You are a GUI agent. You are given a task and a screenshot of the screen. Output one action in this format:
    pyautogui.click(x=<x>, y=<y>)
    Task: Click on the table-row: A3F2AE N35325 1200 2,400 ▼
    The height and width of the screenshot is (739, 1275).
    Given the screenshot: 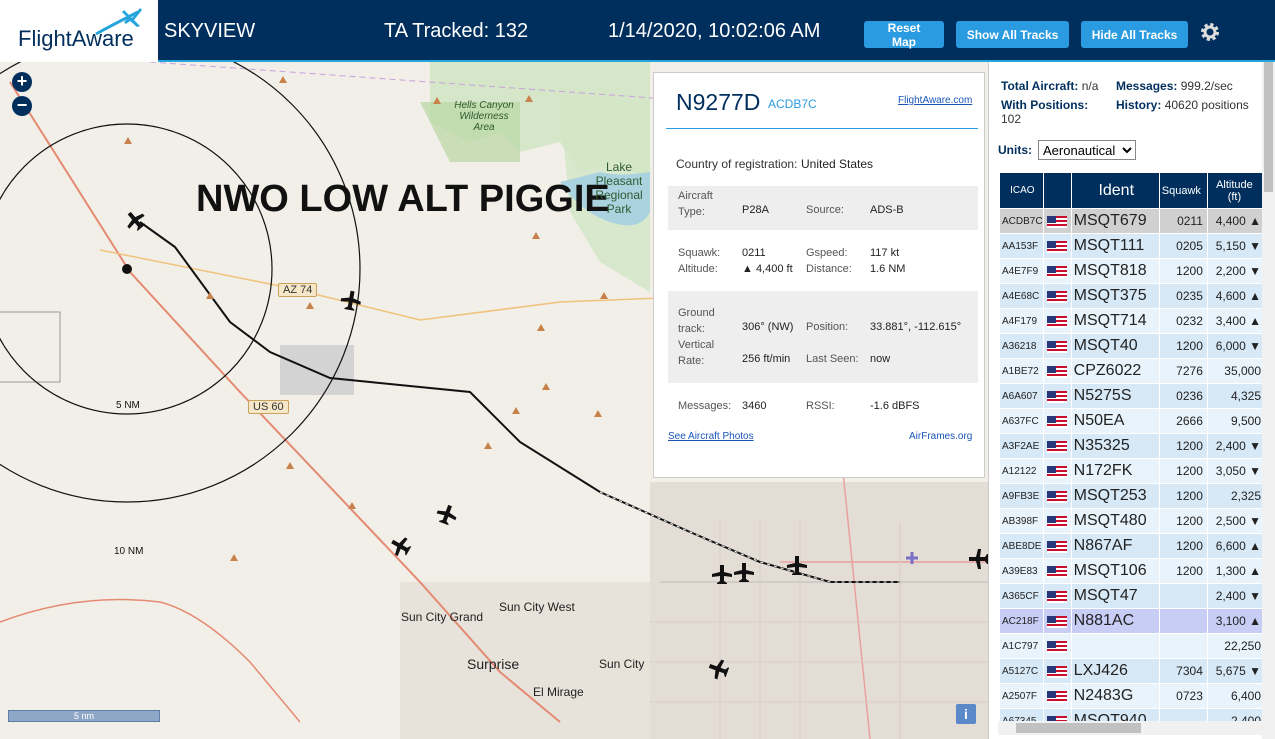 What is the action you would take?
    pyautogui.click(x=1132, y=446)
    